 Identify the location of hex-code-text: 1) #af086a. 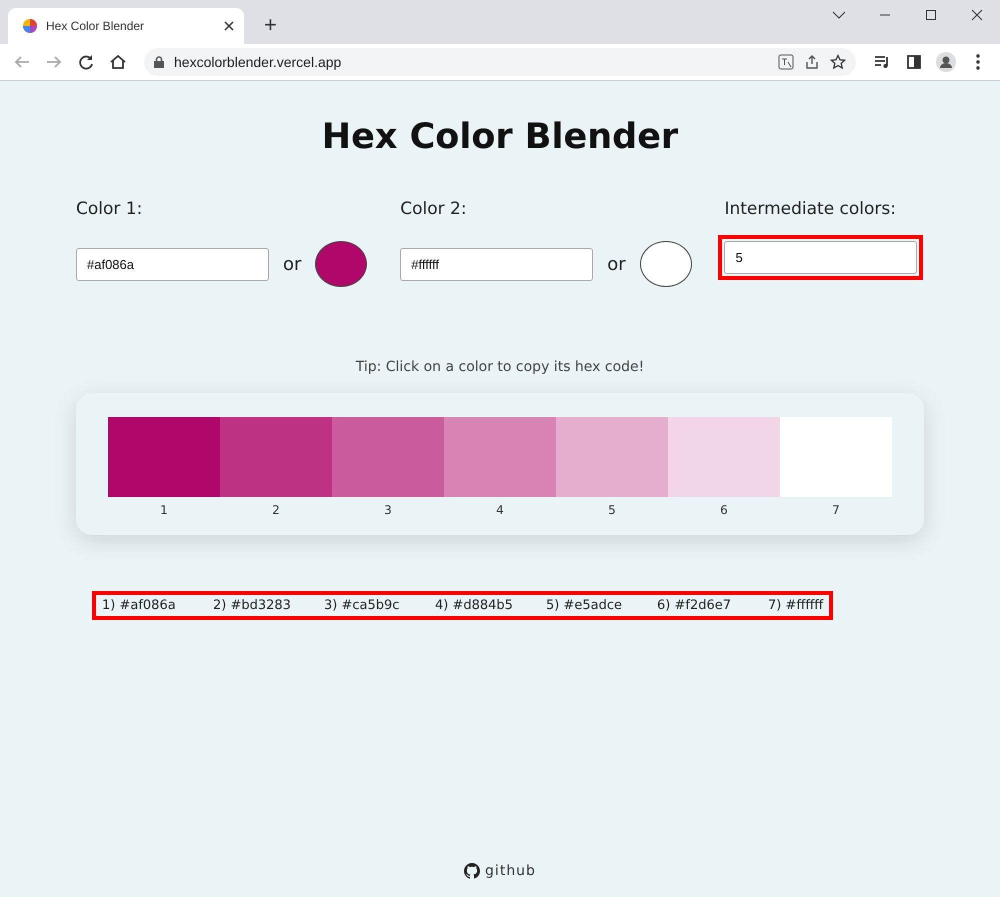
(139, 605).